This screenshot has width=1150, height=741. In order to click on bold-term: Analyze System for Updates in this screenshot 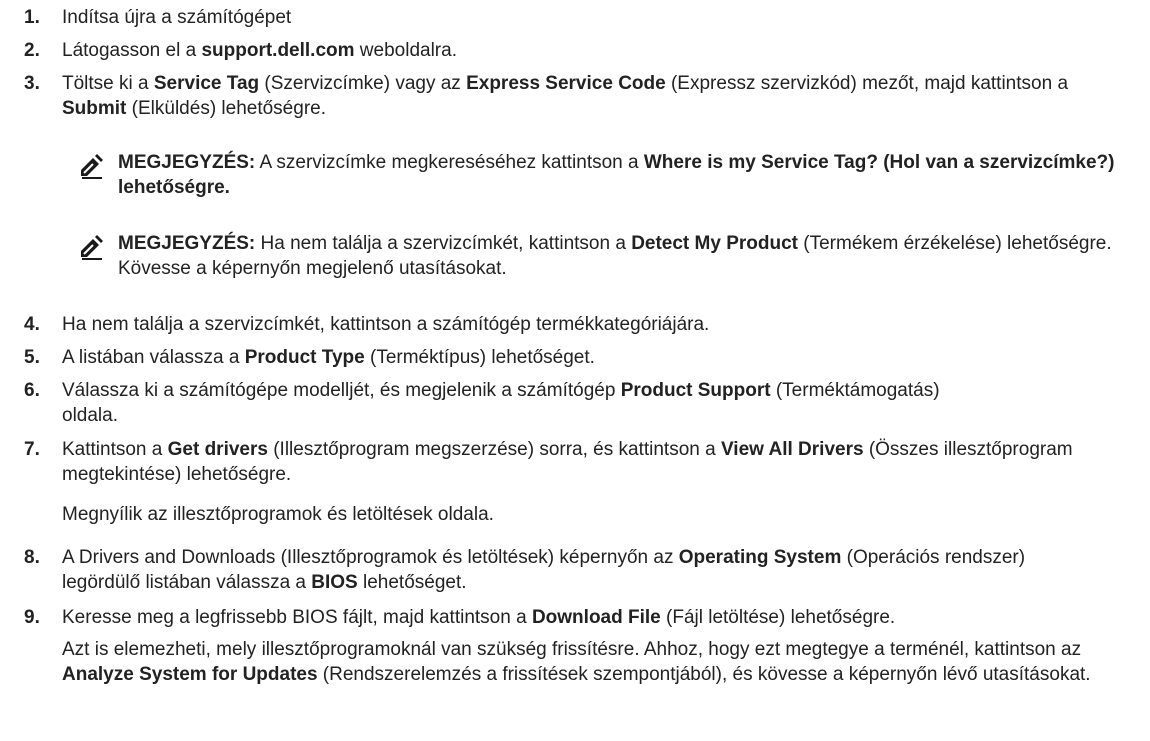, I will do `click(190, 674)`.